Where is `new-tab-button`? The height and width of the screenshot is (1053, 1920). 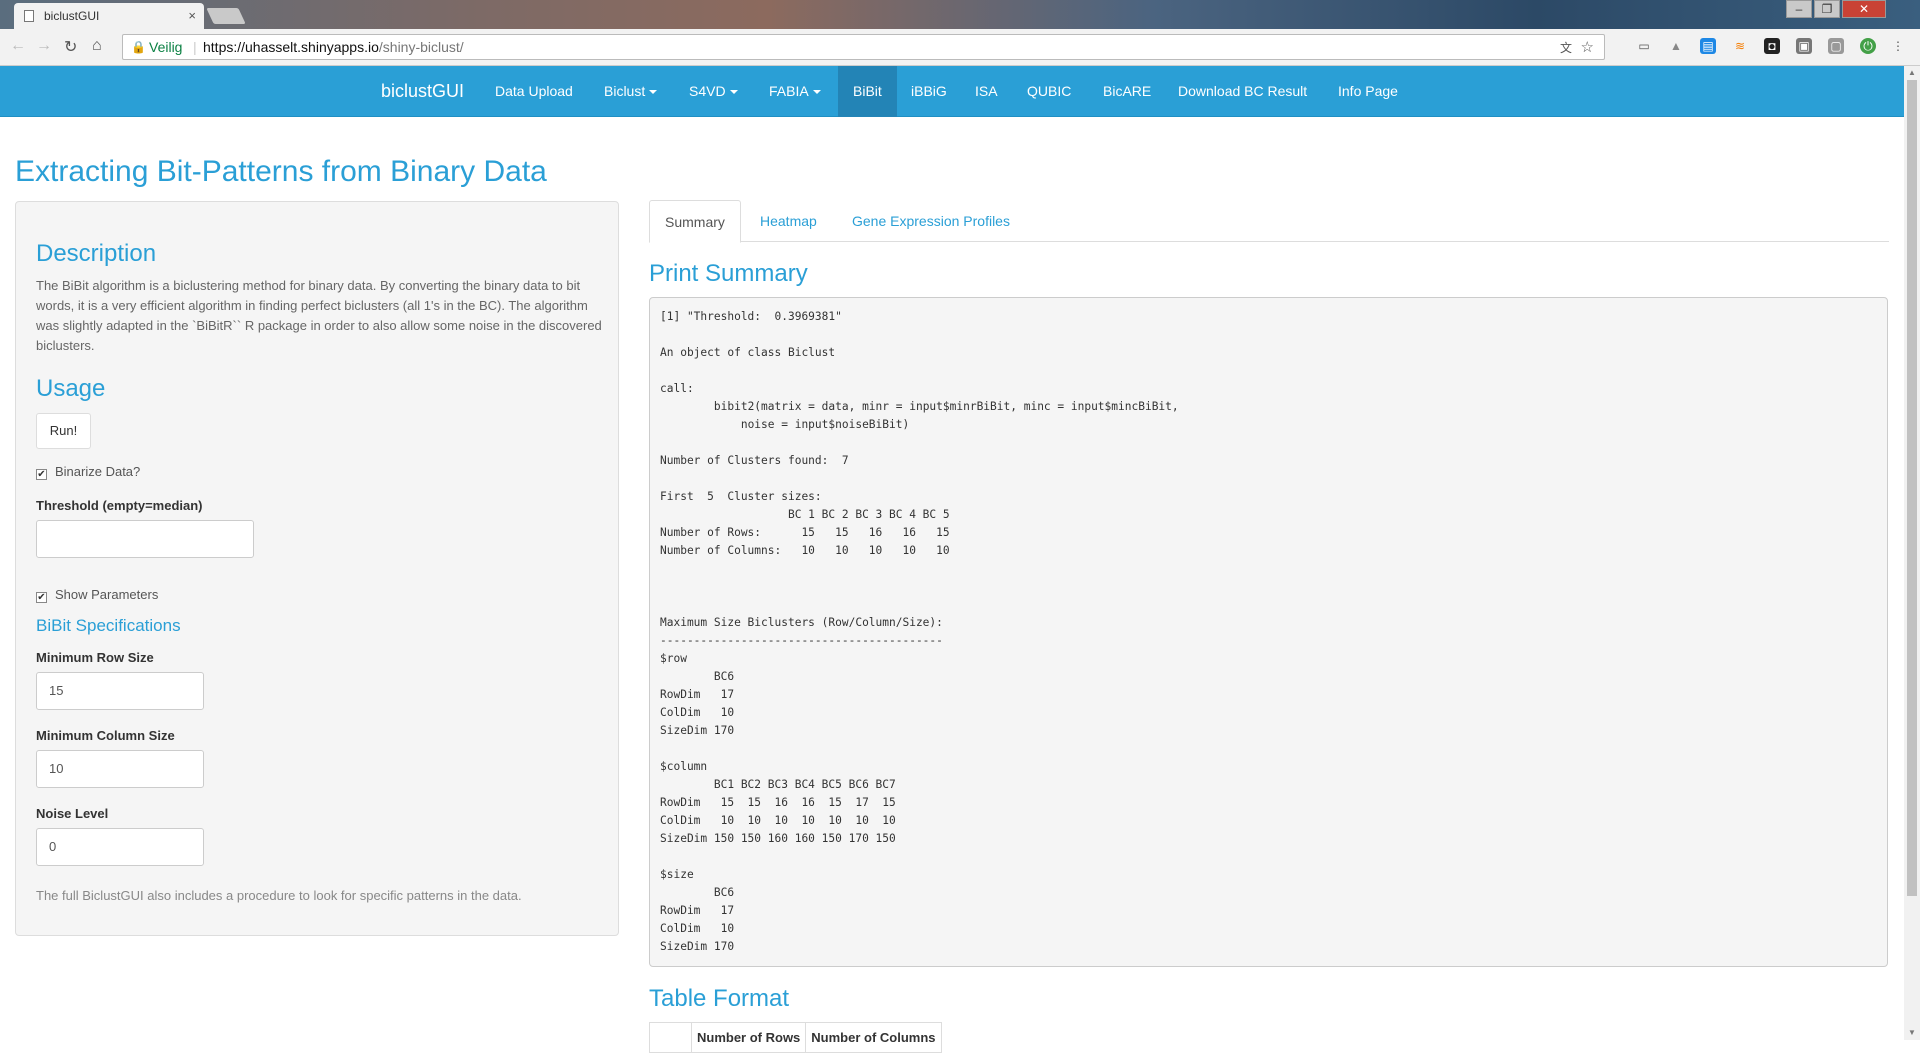 new-tab-button is located at coordinates (226, 16).